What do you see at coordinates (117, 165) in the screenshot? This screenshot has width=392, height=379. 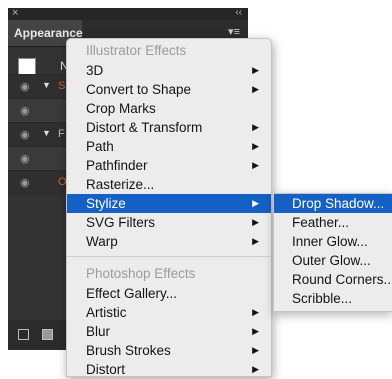 I see `menu-item-label: Pathfinder` at bounding box center [117, 165].